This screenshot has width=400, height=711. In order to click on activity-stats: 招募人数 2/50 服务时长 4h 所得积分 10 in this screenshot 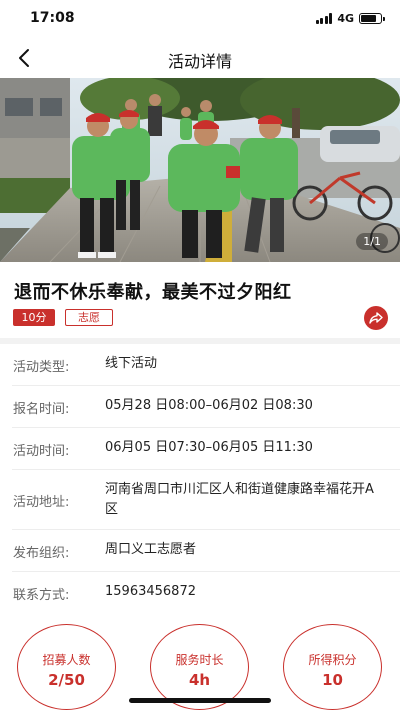, I will do `click(200, 661)`.